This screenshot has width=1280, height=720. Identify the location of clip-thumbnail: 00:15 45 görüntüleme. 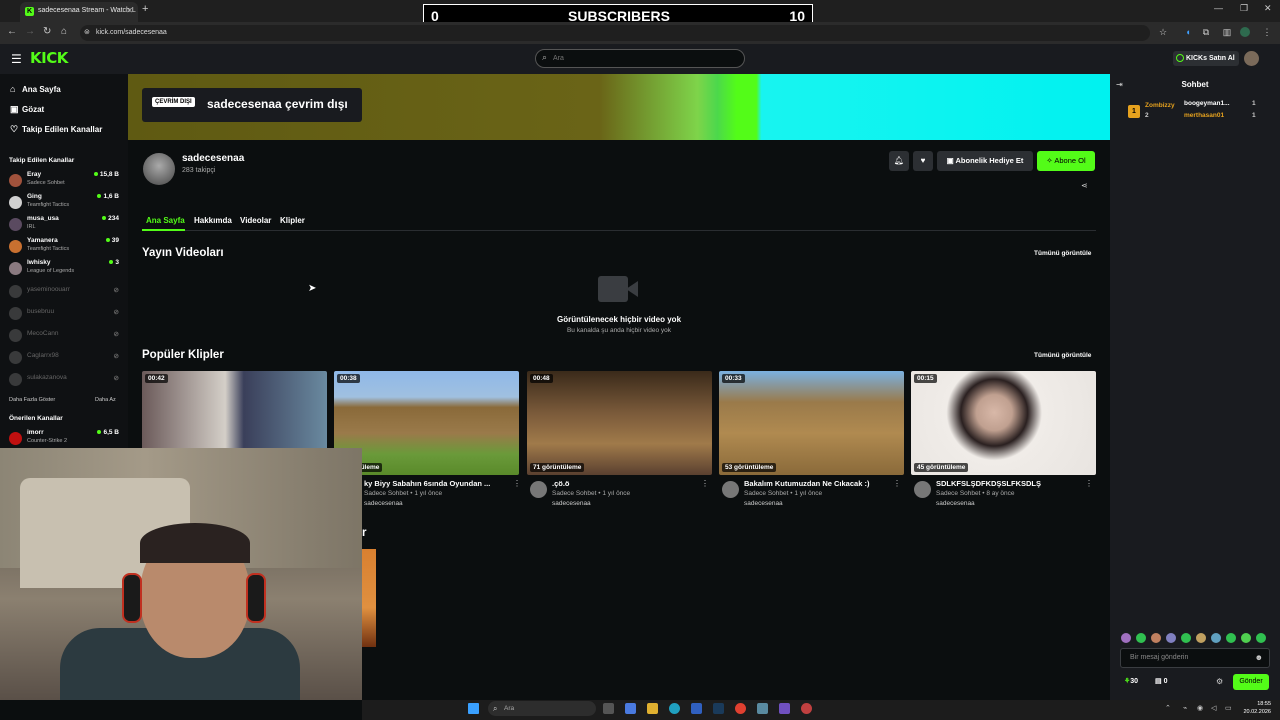
(1003, 423).